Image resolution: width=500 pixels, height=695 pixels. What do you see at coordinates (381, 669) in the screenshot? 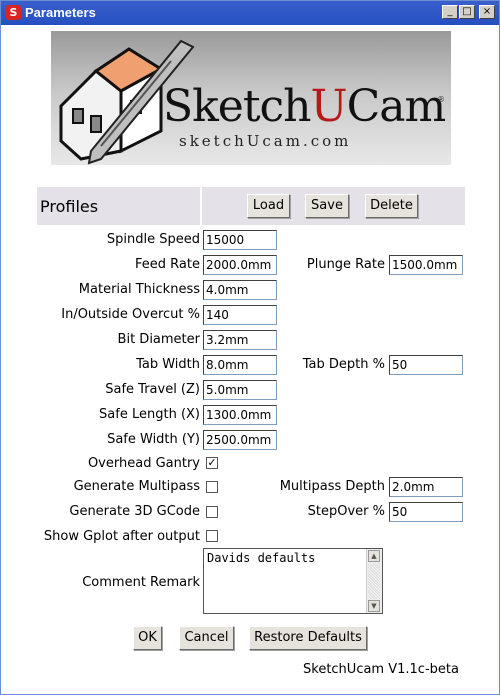
I see `version-label: SketchUcam V1.1c-beta` at bounding box center [381, 669].